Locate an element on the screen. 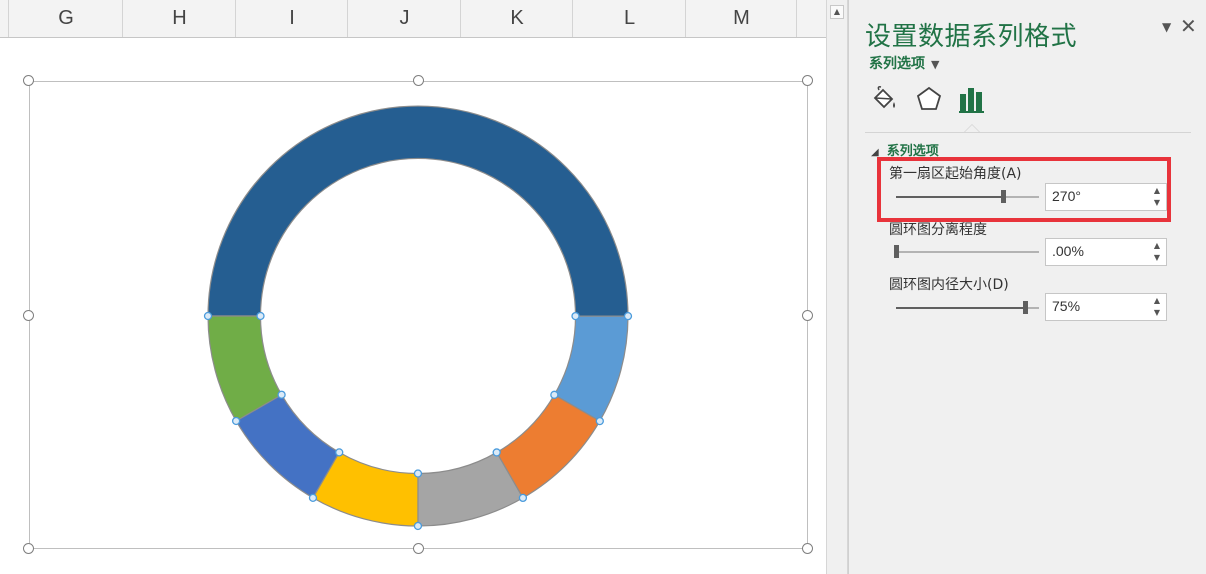 The height and width of the screenshot is (574, 1206). pane-options-dropdown-icon: ▼ is located at coordinates (1166, 27).